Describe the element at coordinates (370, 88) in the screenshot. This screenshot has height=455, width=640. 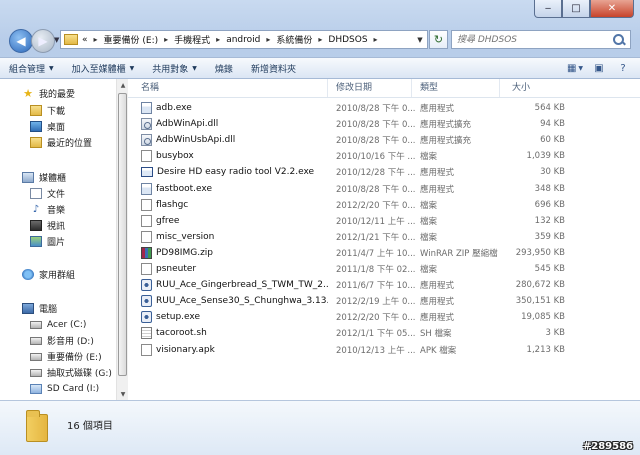
I see `column-date: 修改日期` at that location.